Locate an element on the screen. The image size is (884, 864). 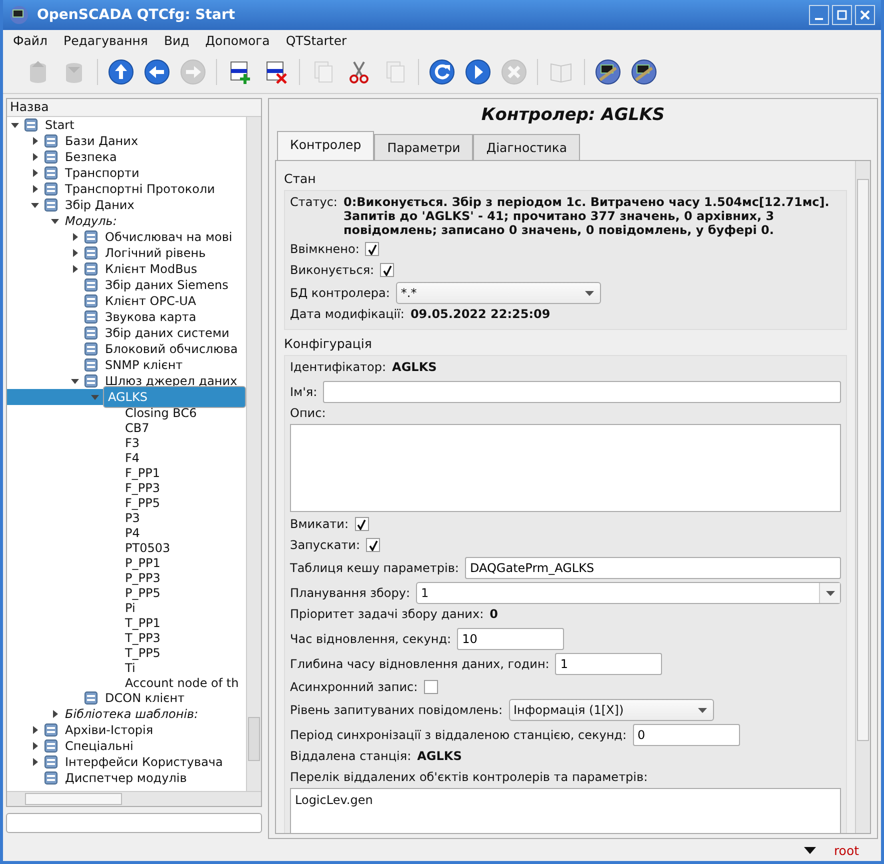
back-icon is located at coordinates (157, 72).